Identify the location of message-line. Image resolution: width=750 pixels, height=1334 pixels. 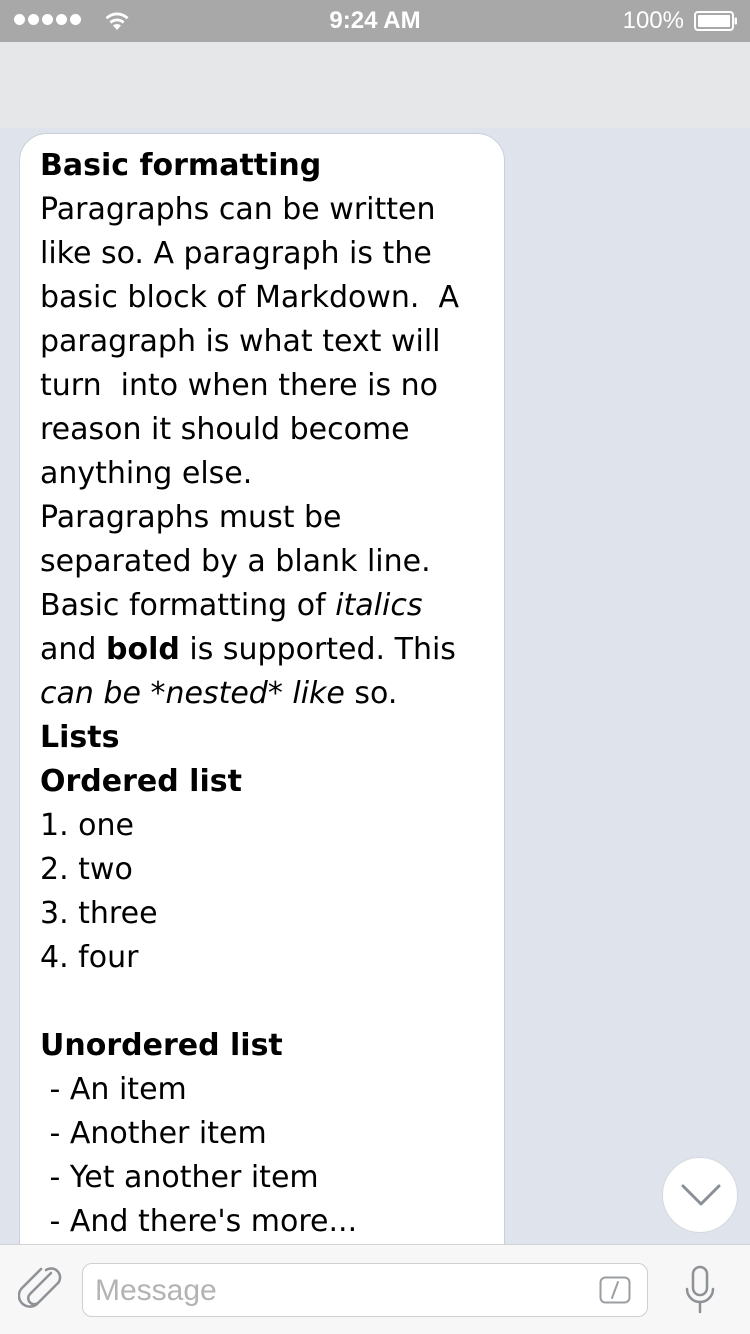
(262, 1002).